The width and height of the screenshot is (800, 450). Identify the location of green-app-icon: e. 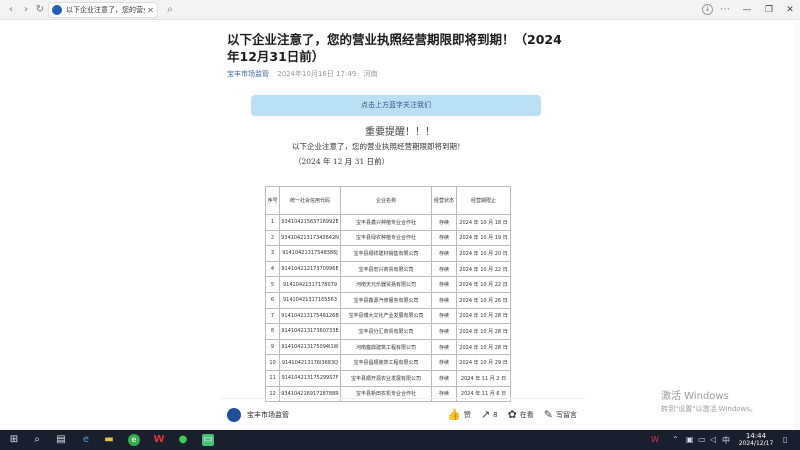
(134, 440).